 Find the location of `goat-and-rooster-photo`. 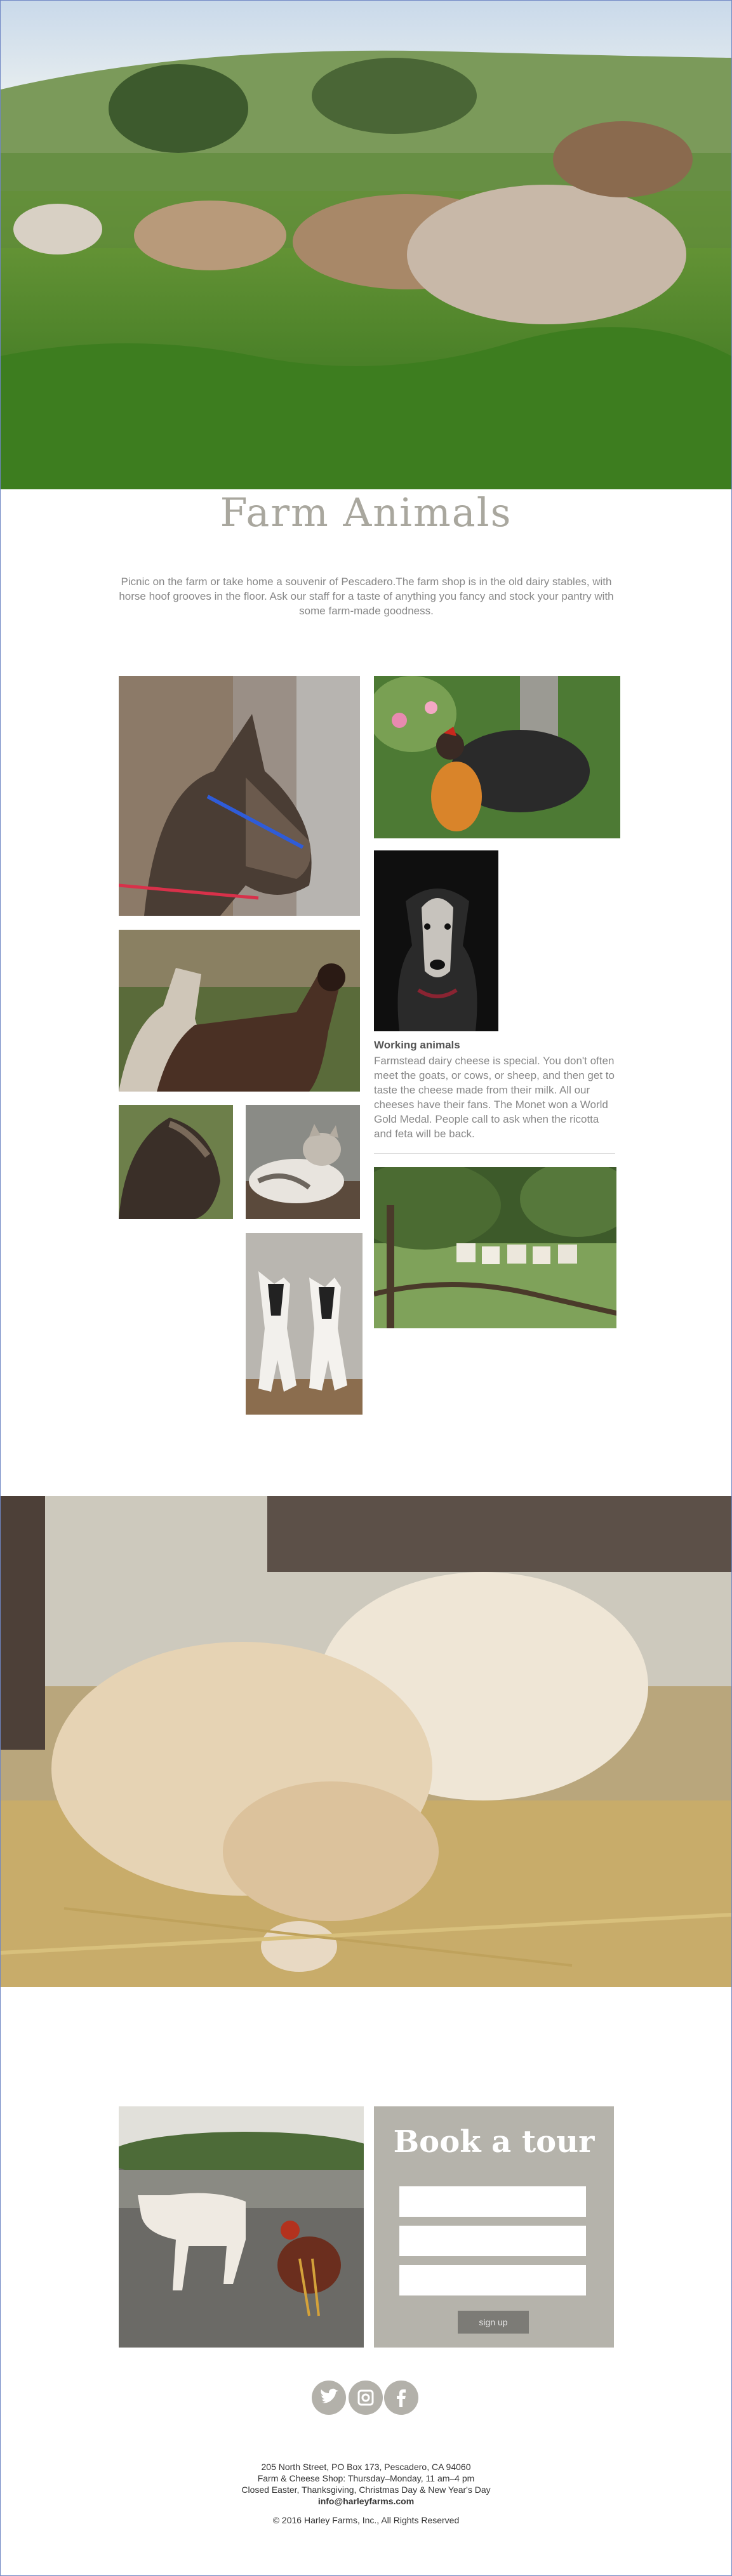

goat-and-rooster-photo is located at coordinates (241, 2227).